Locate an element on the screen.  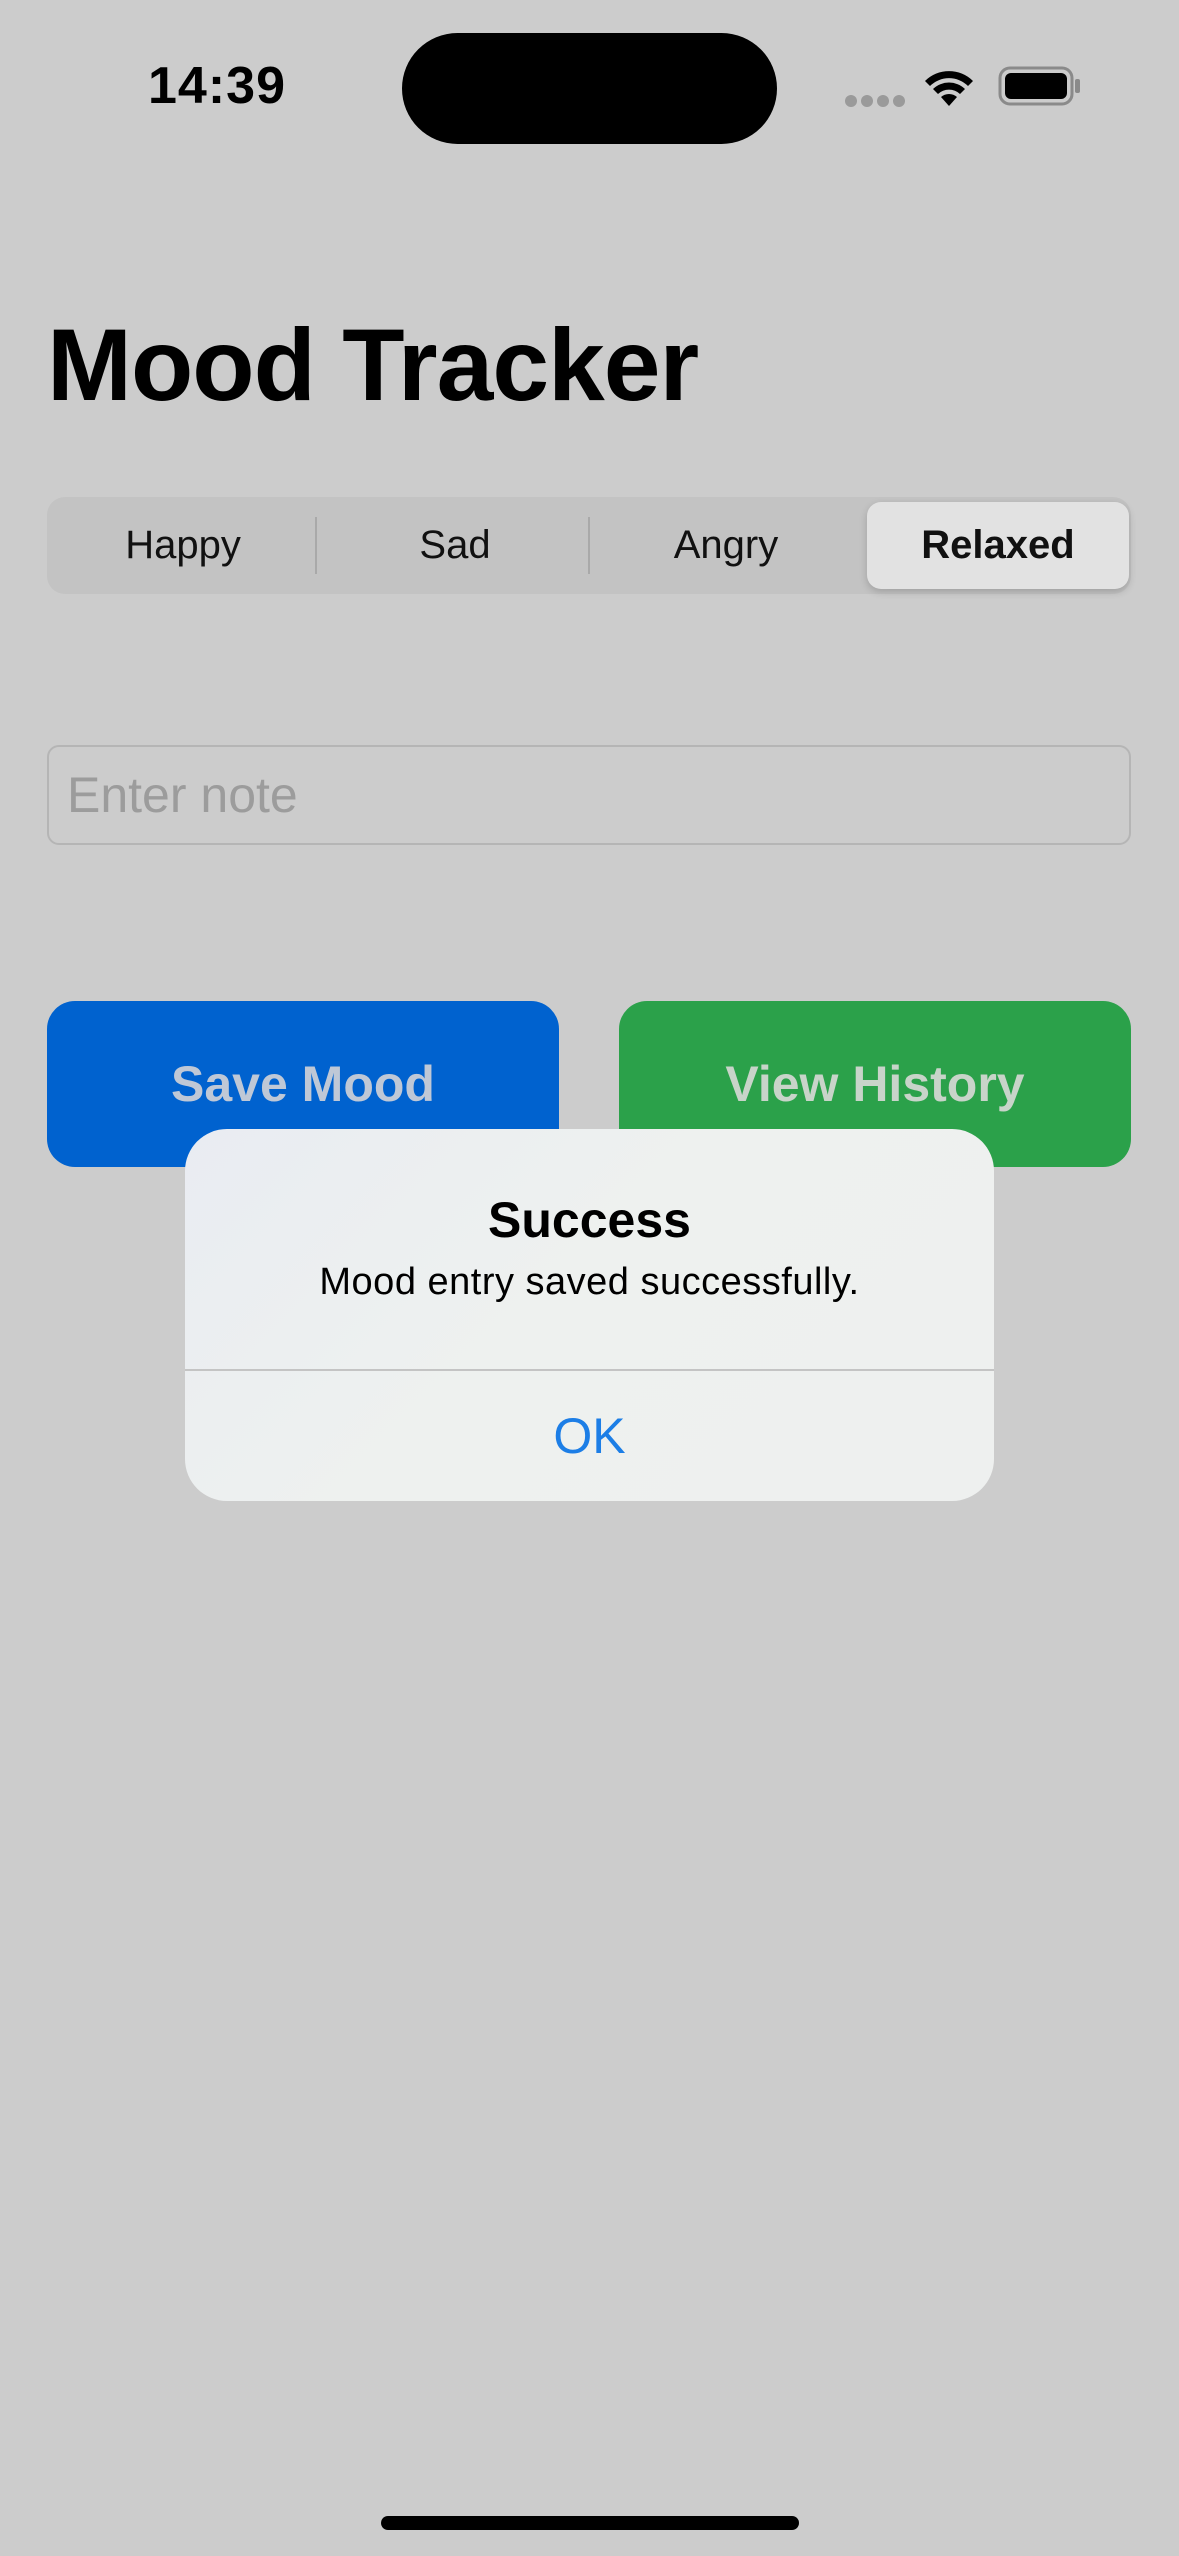
alert-ok-button: OK is located at coordinates (589, 1436).